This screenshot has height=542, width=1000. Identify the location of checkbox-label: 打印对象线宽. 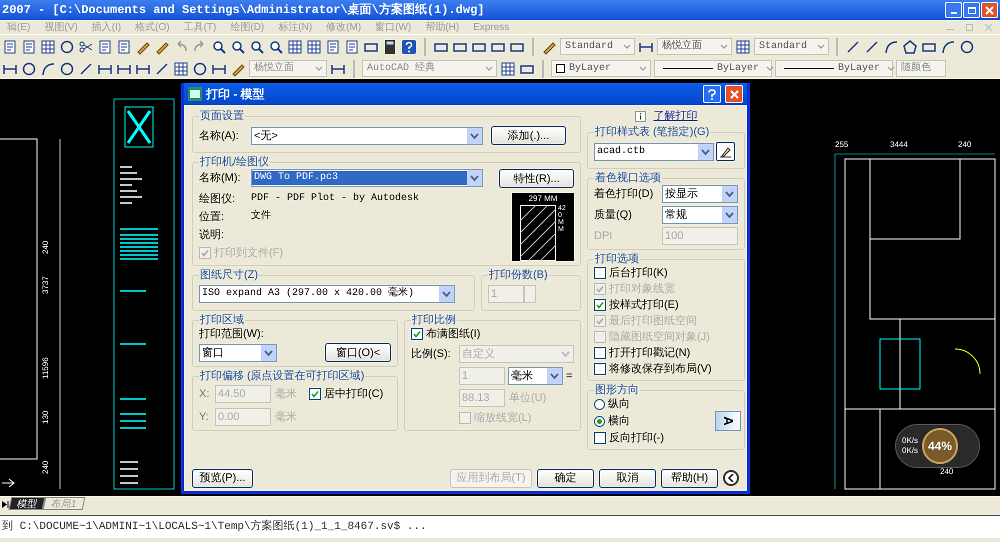
(642, 289).